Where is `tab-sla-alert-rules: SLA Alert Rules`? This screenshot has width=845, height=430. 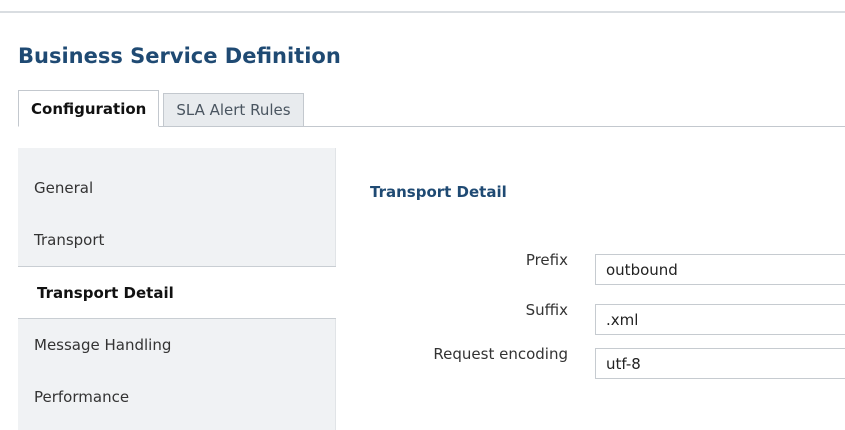
tab-sla-alert-rules: SLA Alert Rules is located at coordinates (233, 110).